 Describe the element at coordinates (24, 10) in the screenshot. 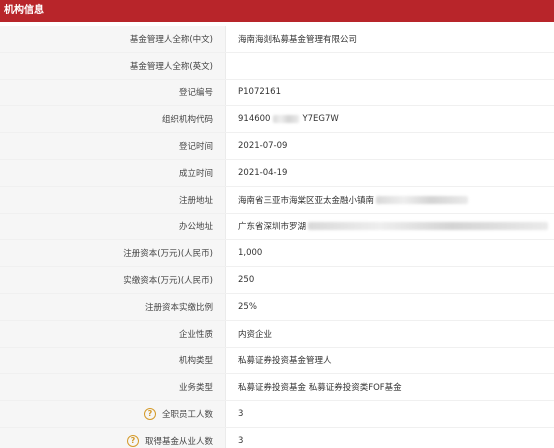

I see `section-title: 机构信息` at that location.